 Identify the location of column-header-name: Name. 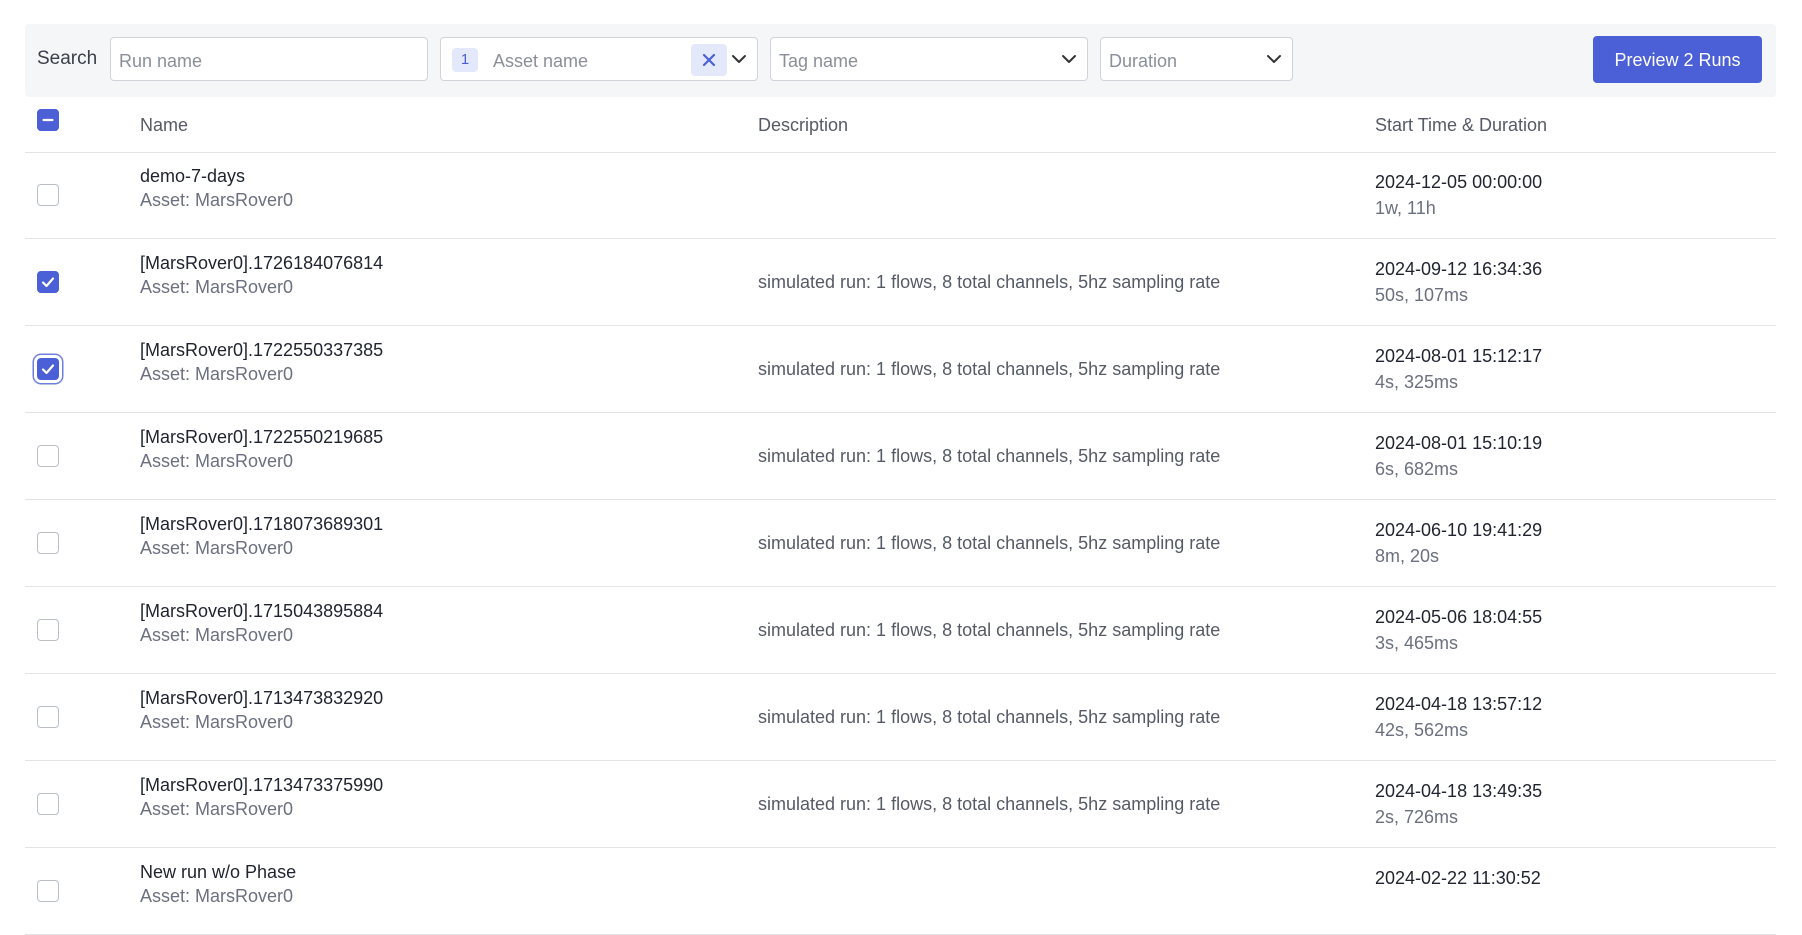
(164, 125).